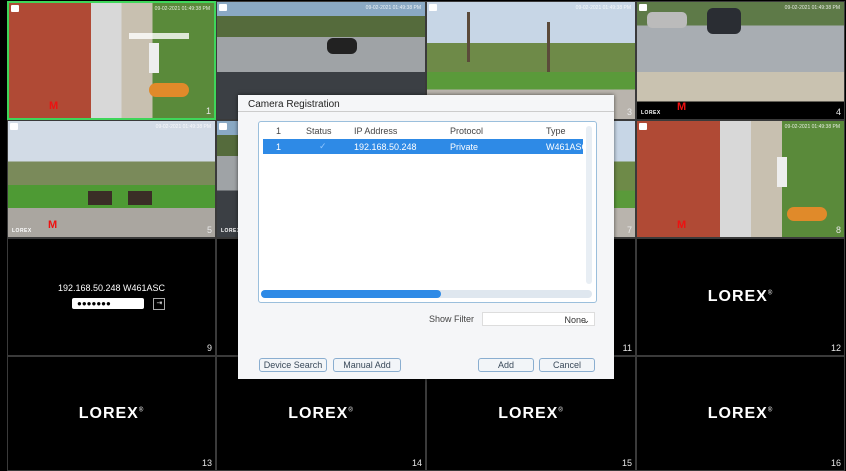  What do you see at coordinates (111, 179) in the screenshot?
I see `camera-tile-5: 09-02-2021 01:49:38 PM LOREX M 5` at bounding box center [111, 179].